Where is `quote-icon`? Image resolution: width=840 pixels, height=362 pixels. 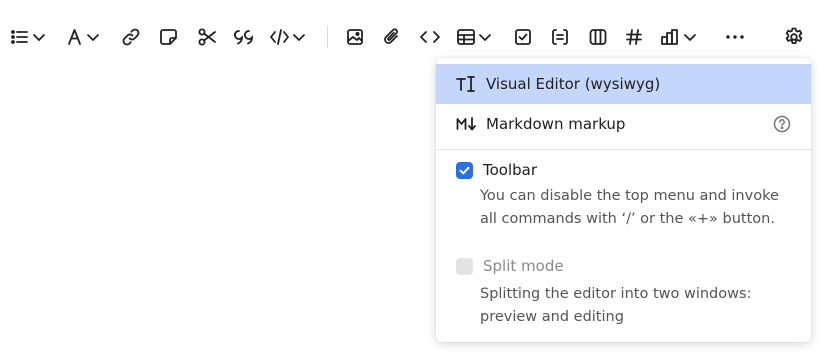
quote-icon is located at coordinates (244, 37).